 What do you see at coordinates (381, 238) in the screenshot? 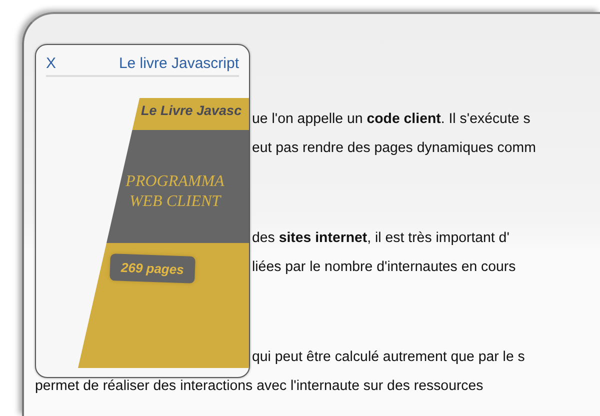
I see `text-line: des sites internet, il est très important d'` at bounding box center [381, 238].